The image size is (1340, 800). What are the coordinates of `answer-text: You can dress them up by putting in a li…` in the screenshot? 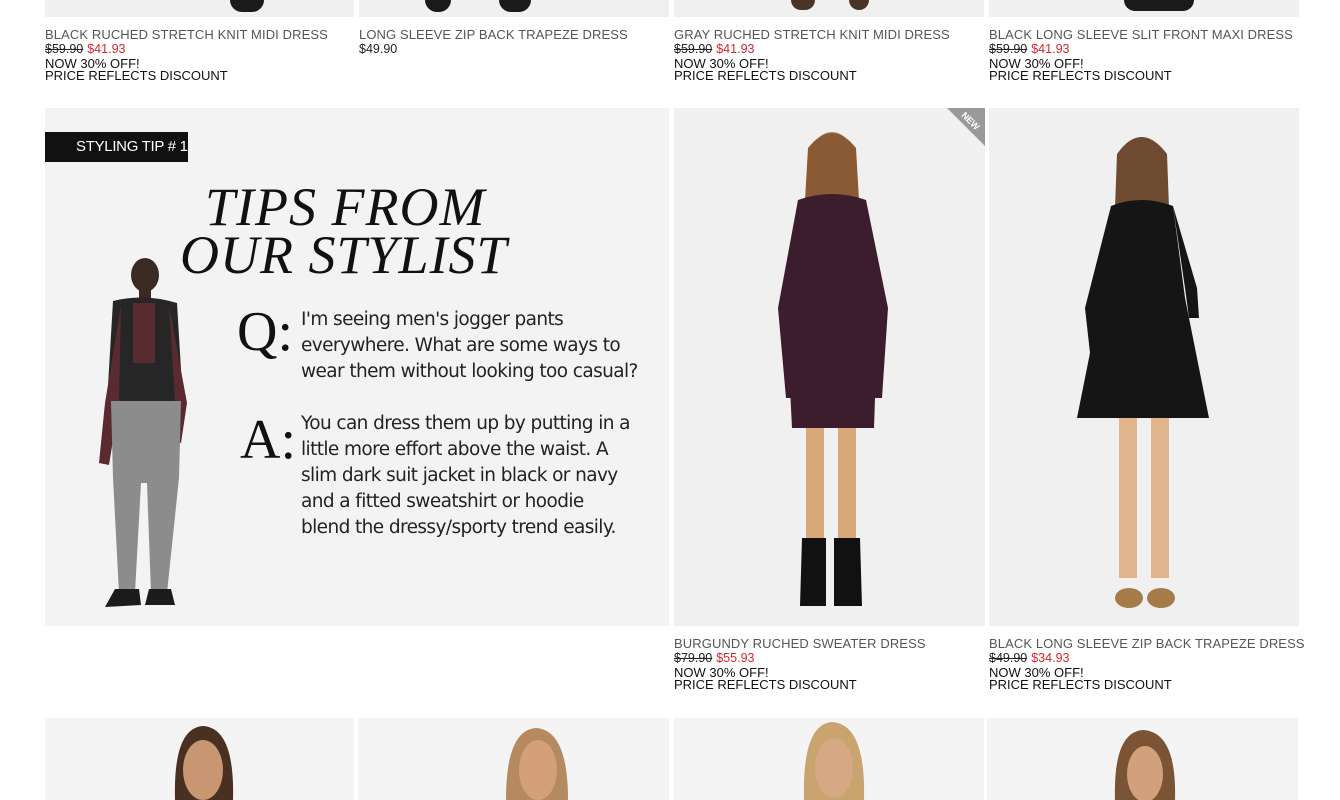 It's located at (466, 475).